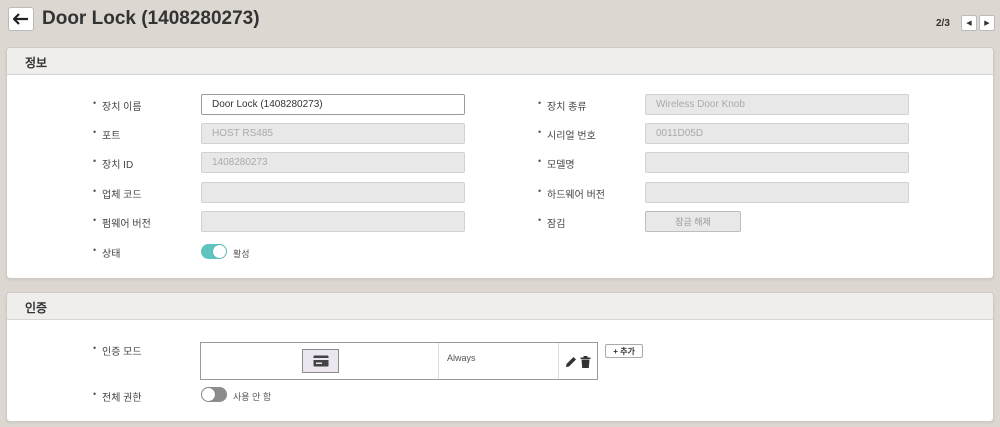  I want to click on card-icon, so click(320, 361).